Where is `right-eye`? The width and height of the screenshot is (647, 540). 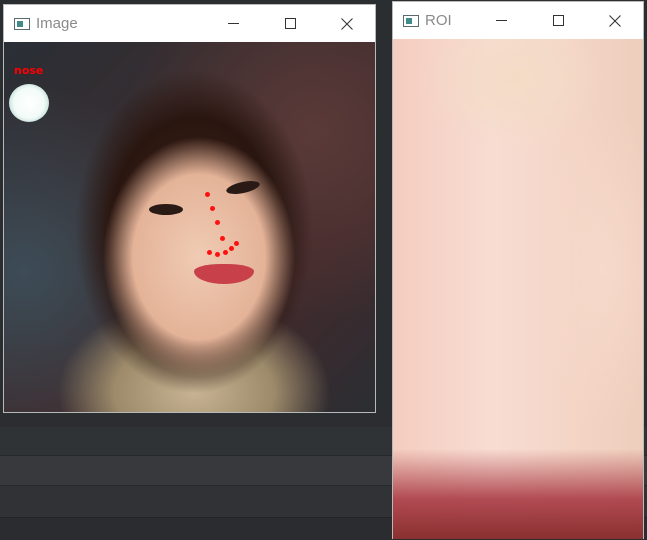 right-eye is located at coordinates (243, 187).